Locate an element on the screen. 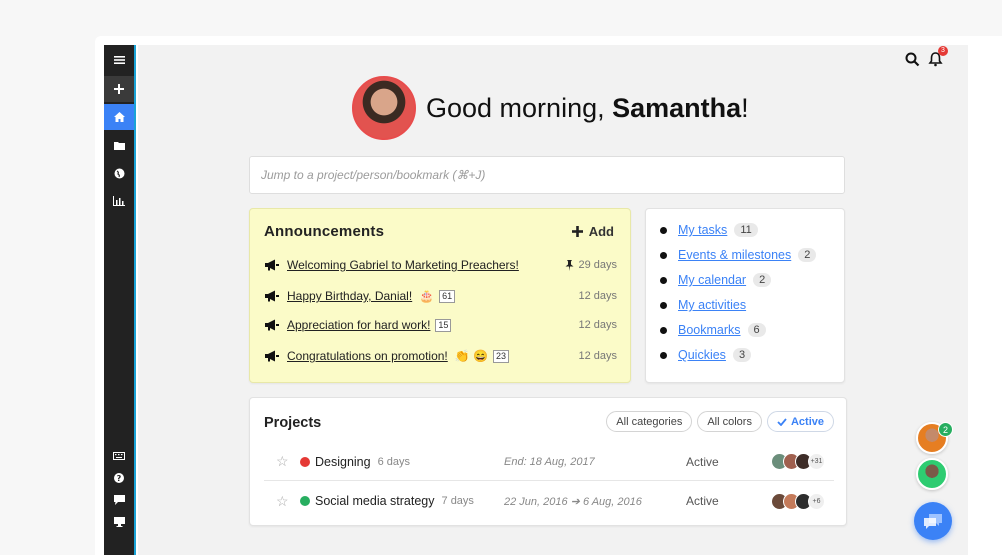  quick-link-bookmarks: Bookmarks 6 is located at coordinates (713, 330).